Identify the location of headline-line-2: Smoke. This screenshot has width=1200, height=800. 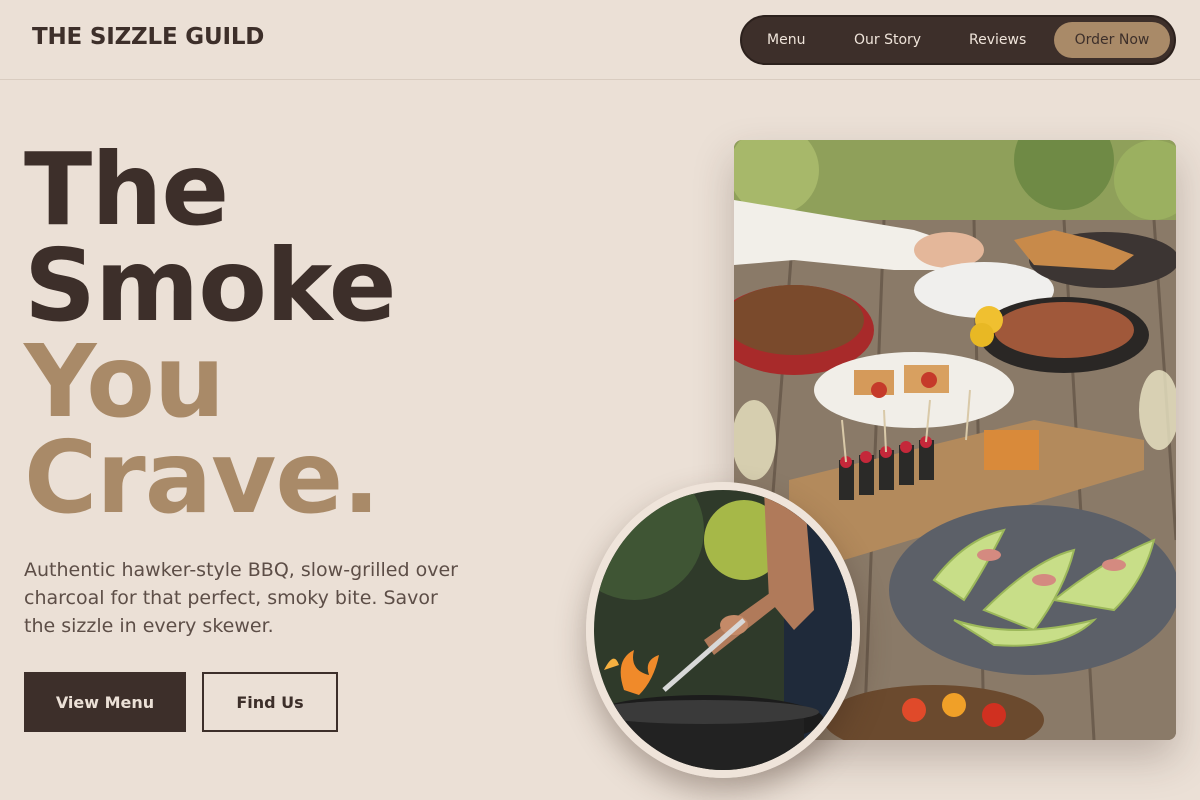
(210, 285).